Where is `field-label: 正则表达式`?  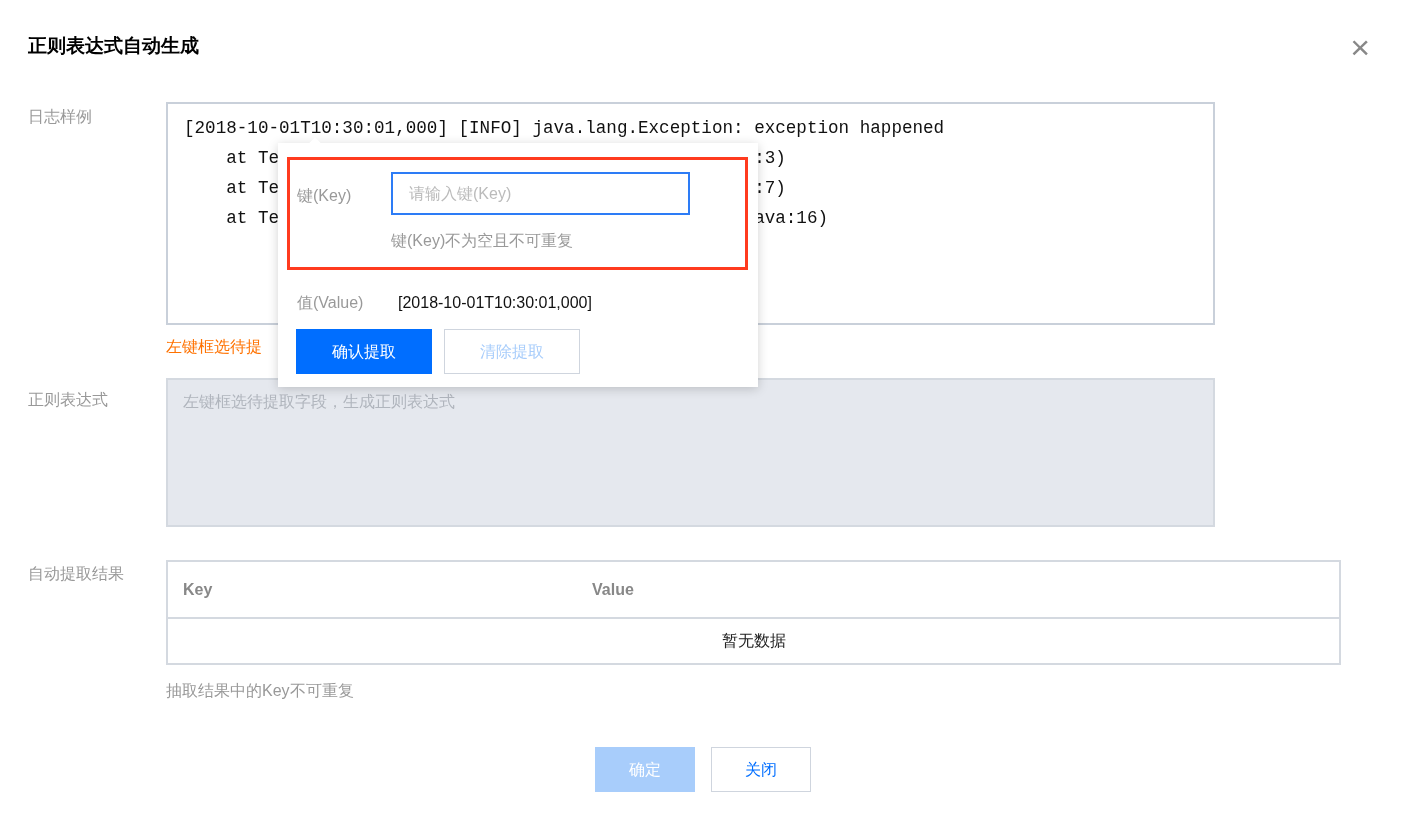 field-label: 正则表达式 is located at coordinates (68, 400).